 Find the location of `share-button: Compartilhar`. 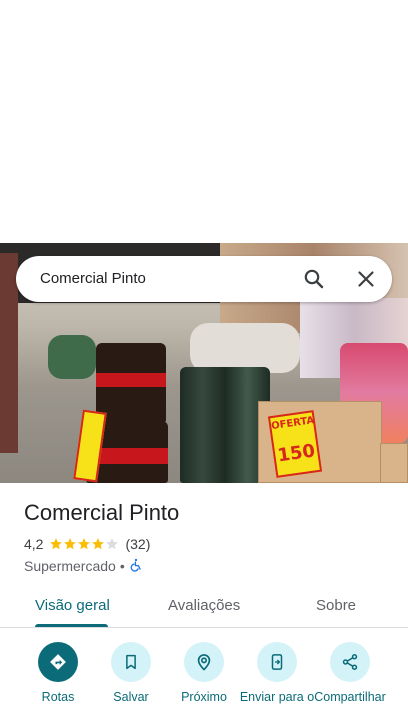

share-button: Compartilhar is located at coordinates (350, 673).